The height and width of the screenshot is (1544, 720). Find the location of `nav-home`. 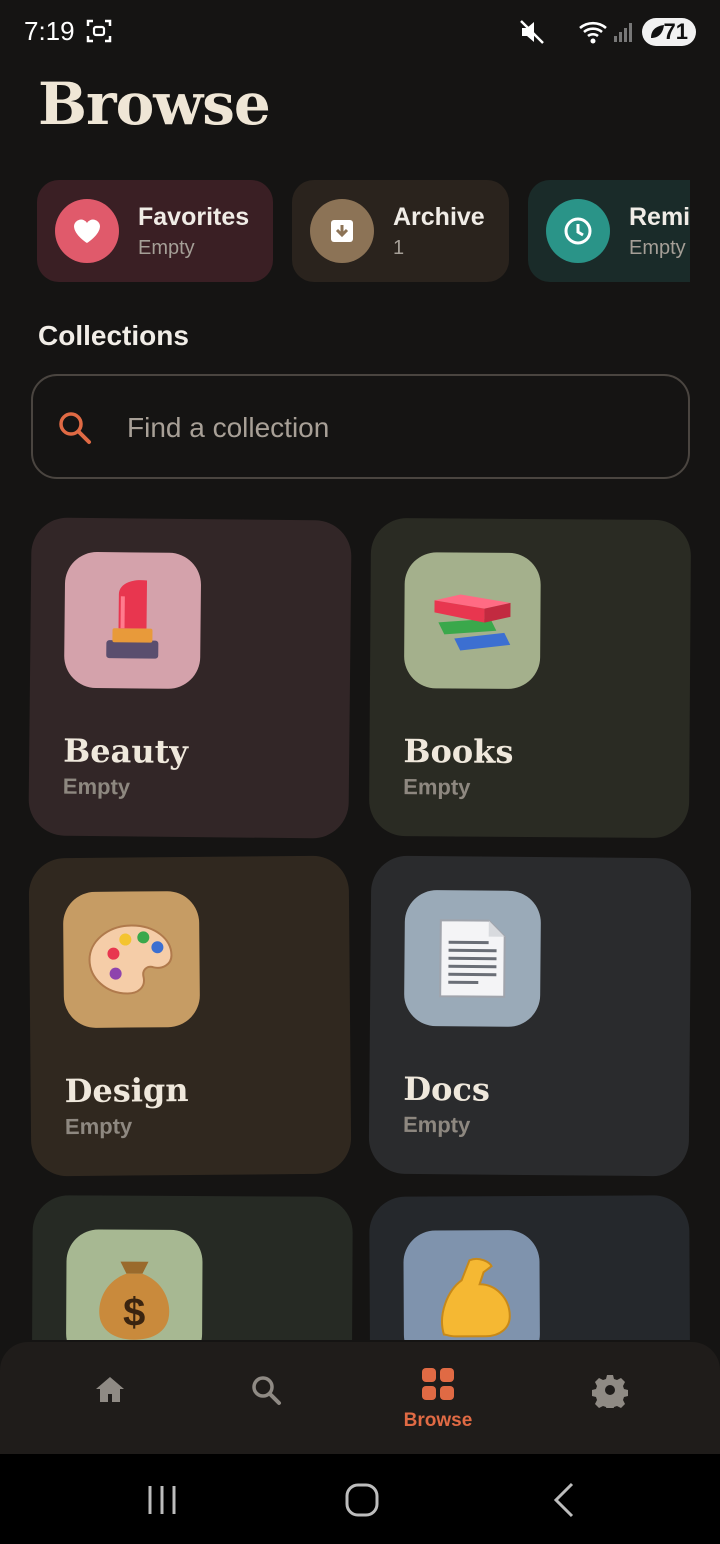

nav-home is located at coordinates (110, 1398).